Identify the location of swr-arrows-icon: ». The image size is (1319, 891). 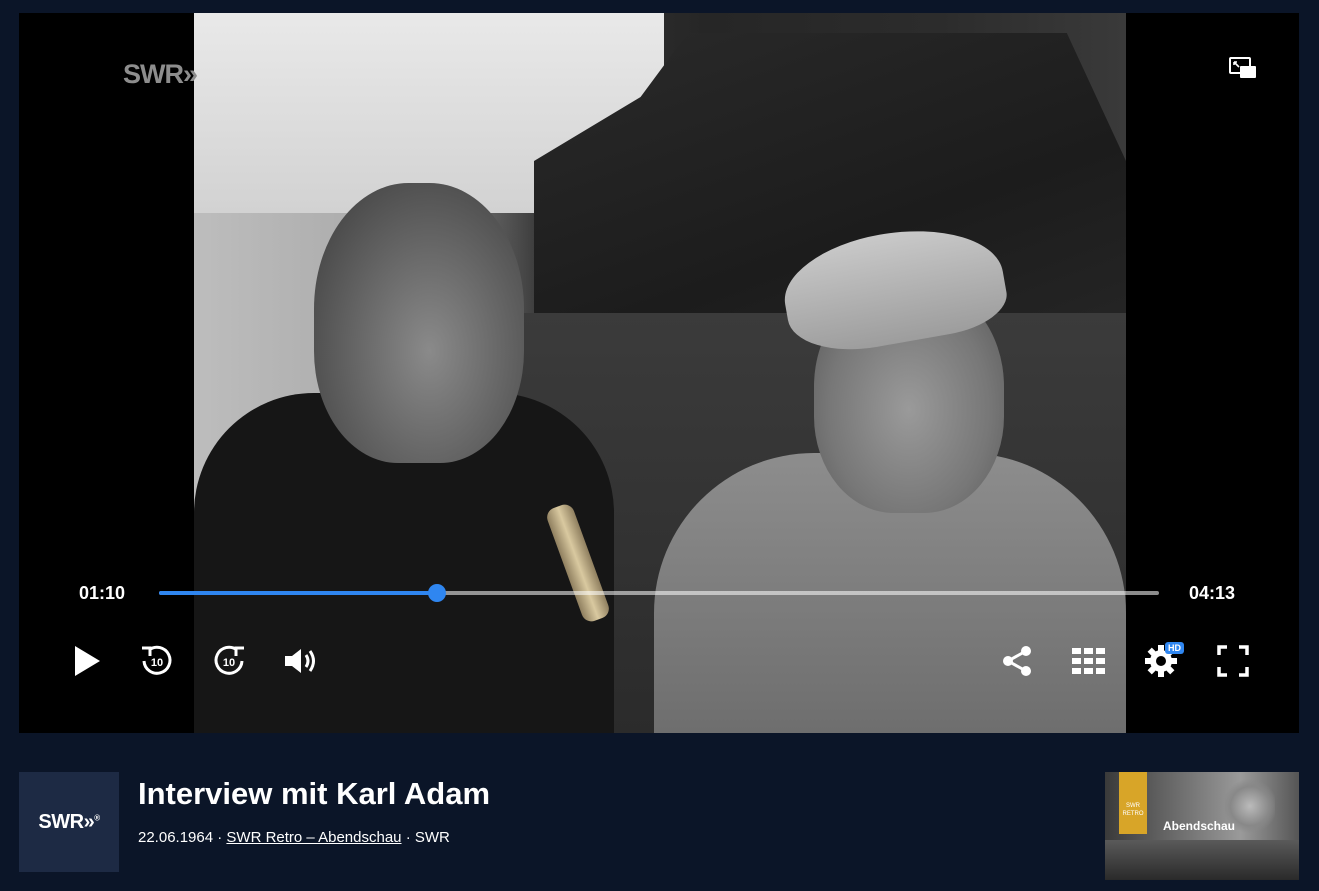
(190, 74).